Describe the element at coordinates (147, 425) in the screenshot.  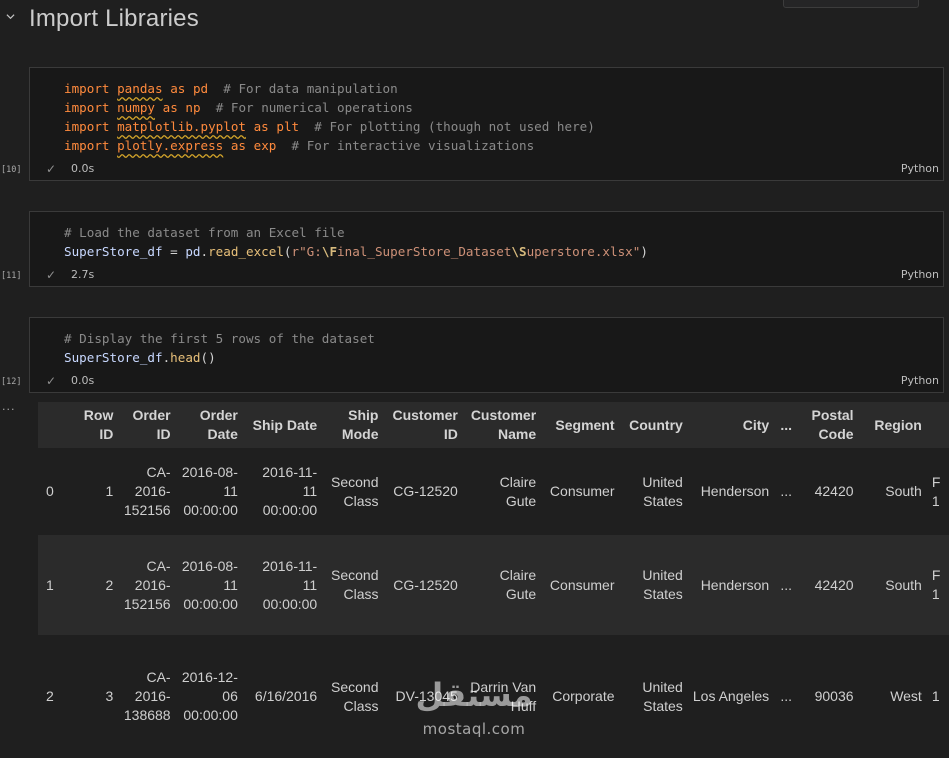
I see `column-header: Order ID` at that location.